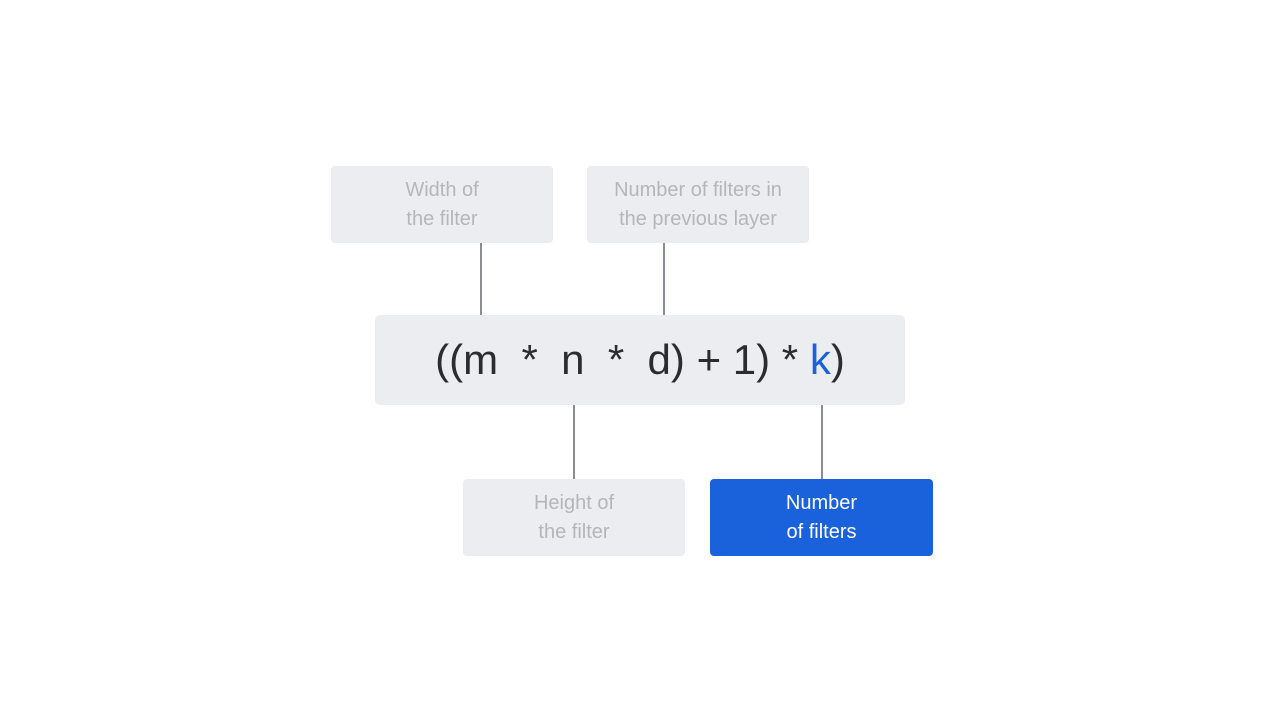 Image resolution: width=1280 pixels, height=720 pixels. I want to click on label-text-line1: Width of, so click(442, 189).